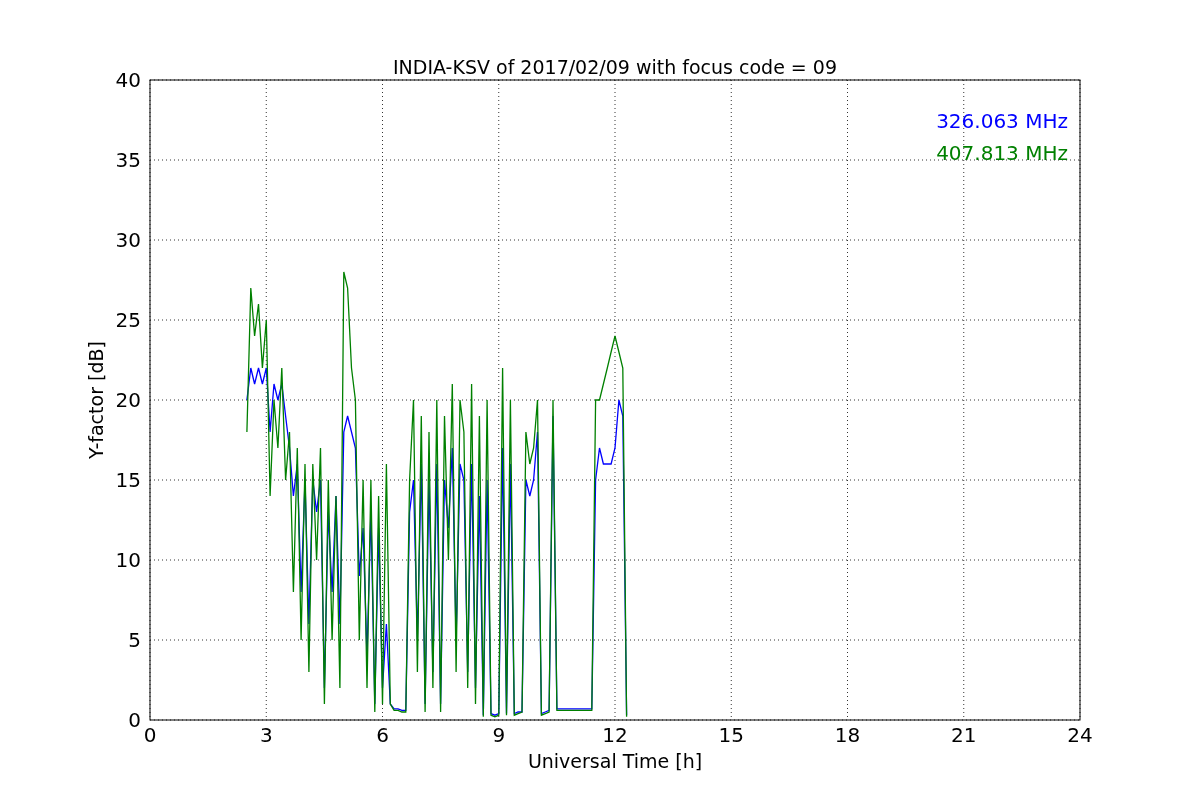 The height and width of the screenshot is (800, 1200). Describe the element at coordinates (1002, 153) in the screenshot. I see `legend-label: 407.813 MHz` at that location.